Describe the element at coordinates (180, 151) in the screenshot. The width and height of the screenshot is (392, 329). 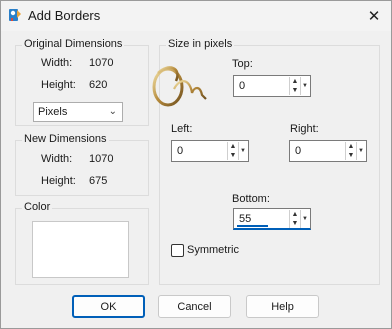
I see `left-value: 0` at that location.